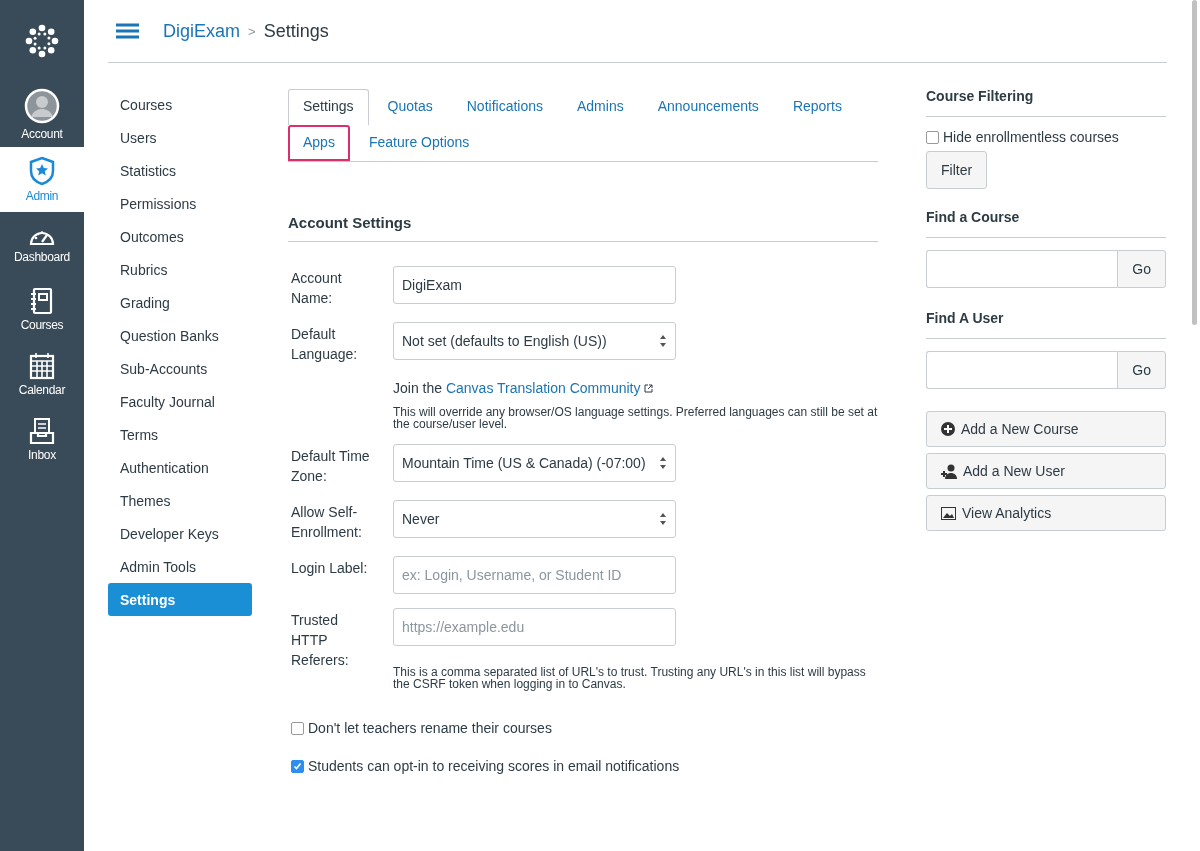 The height and width of the screenshot is (851, 1200). What do you see at coordinates (180, 137) in the screenshot?
I see `admin-nav-item: Users` at bounding box center [180, 137].